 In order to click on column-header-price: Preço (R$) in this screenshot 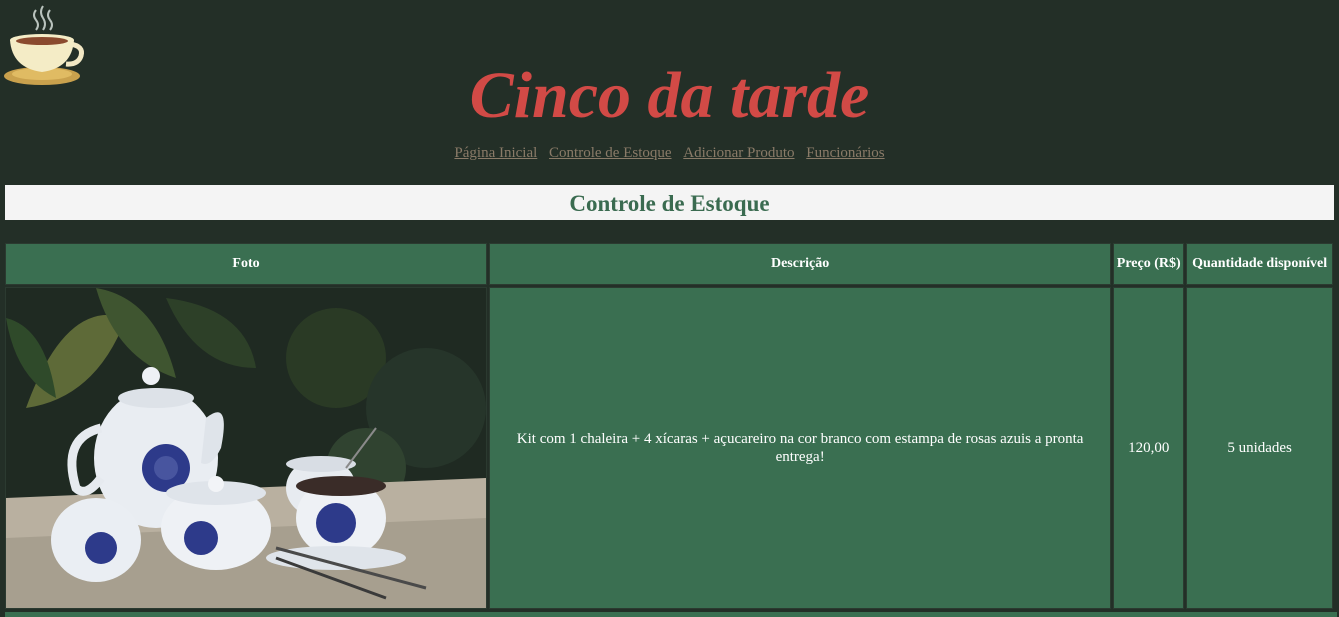, I will do `click(1149, 264)`.